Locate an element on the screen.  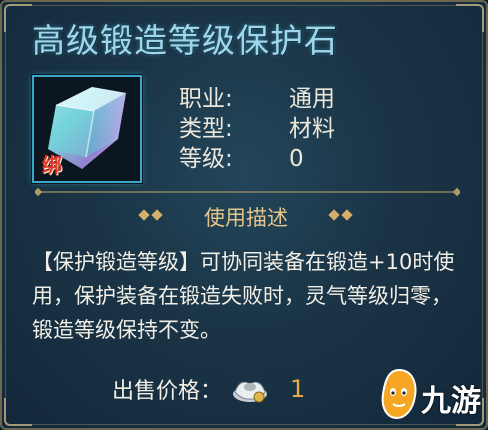
sell-price-label: 出售价格： is located at coordinates (167, 391).